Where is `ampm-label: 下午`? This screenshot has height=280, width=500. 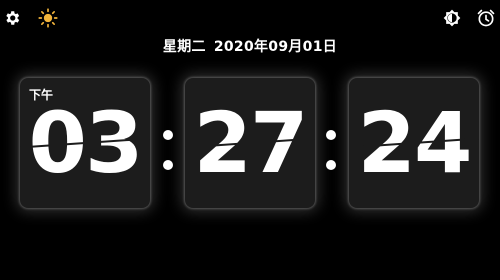
ampm-label: 下午 is located at coordinates (41, 95).